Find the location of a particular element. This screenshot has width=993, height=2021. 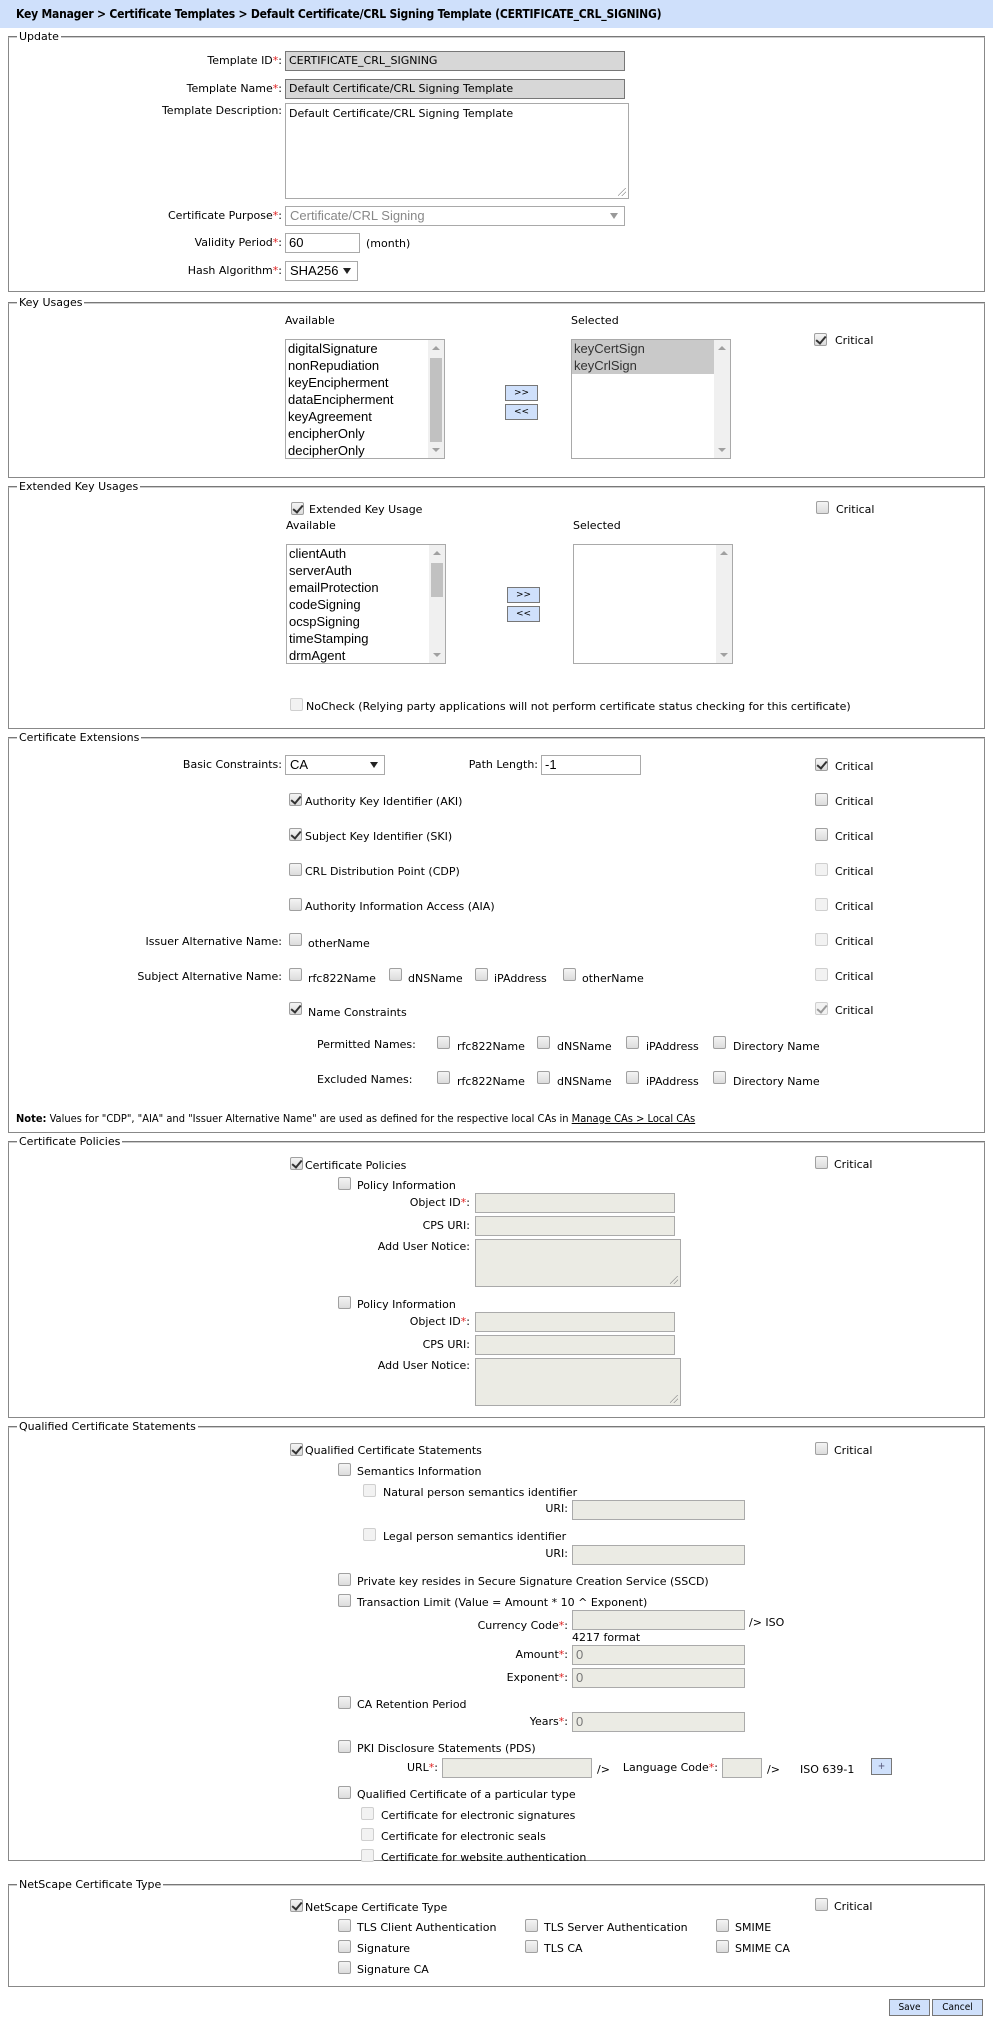

aki-checkbox is located at coordinates (295, 799).